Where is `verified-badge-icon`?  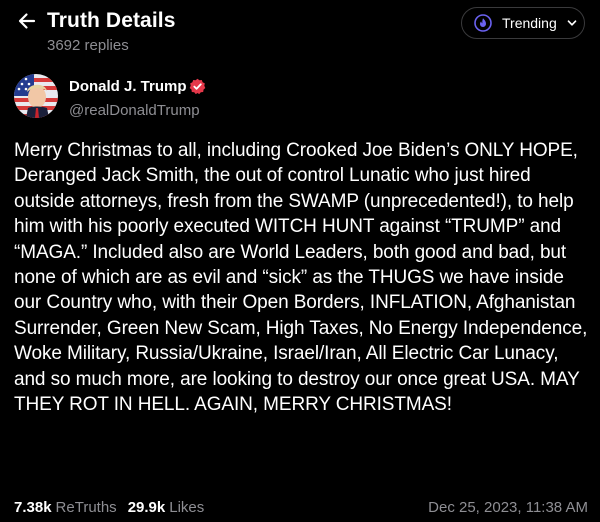 verified-badge-icon is located at coordinates (197, 86).